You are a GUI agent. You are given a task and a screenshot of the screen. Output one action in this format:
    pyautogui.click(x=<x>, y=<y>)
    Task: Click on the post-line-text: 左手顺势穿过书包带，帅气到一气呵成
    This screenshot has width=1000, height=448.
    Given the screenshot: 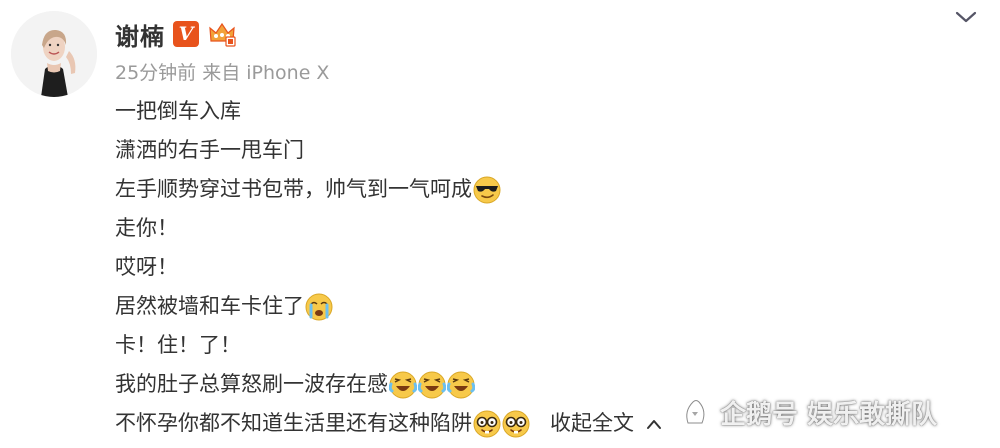 What is the action you would take?
    pyautogui.click(x=293, y=189)
    